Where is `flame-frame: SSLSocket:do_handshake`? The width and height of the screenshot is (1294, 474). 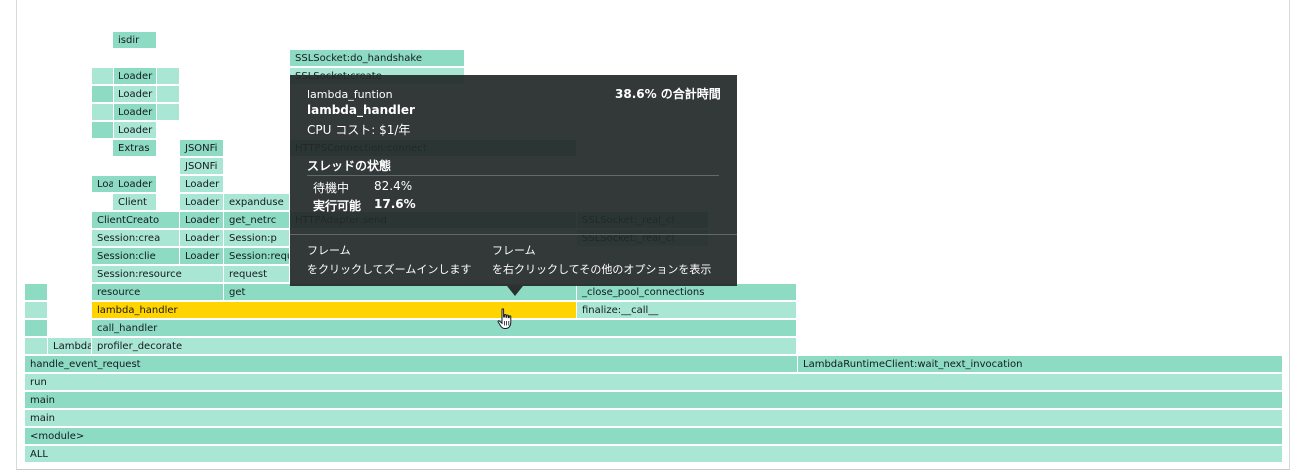
flame-frame: SSLSocket:do_handshake is located at coordinates (377, 58).